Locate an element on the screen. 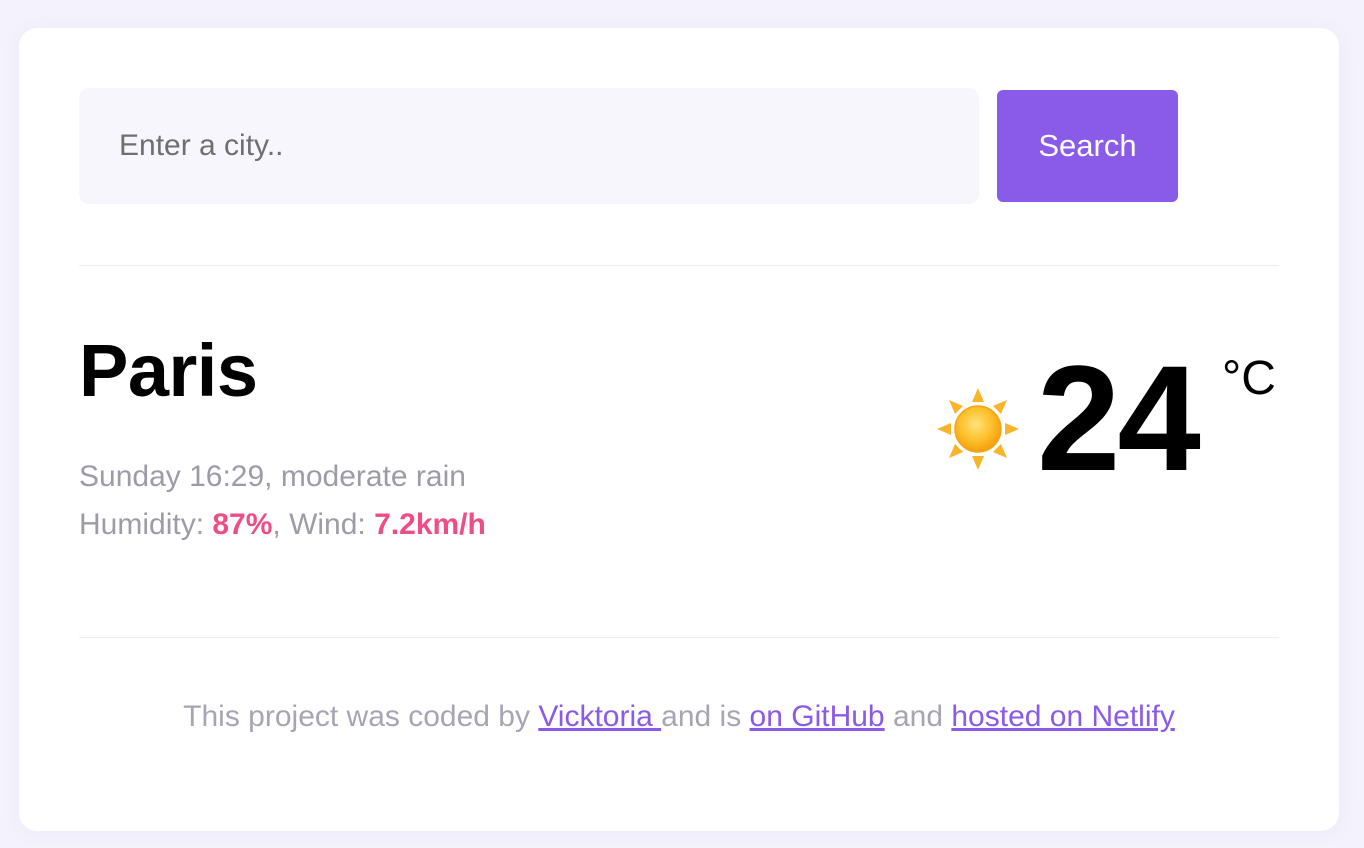  humidity-wind-line: Humidity: 87%, Wind: 7.2km/h is located at coordinates (282, 525).